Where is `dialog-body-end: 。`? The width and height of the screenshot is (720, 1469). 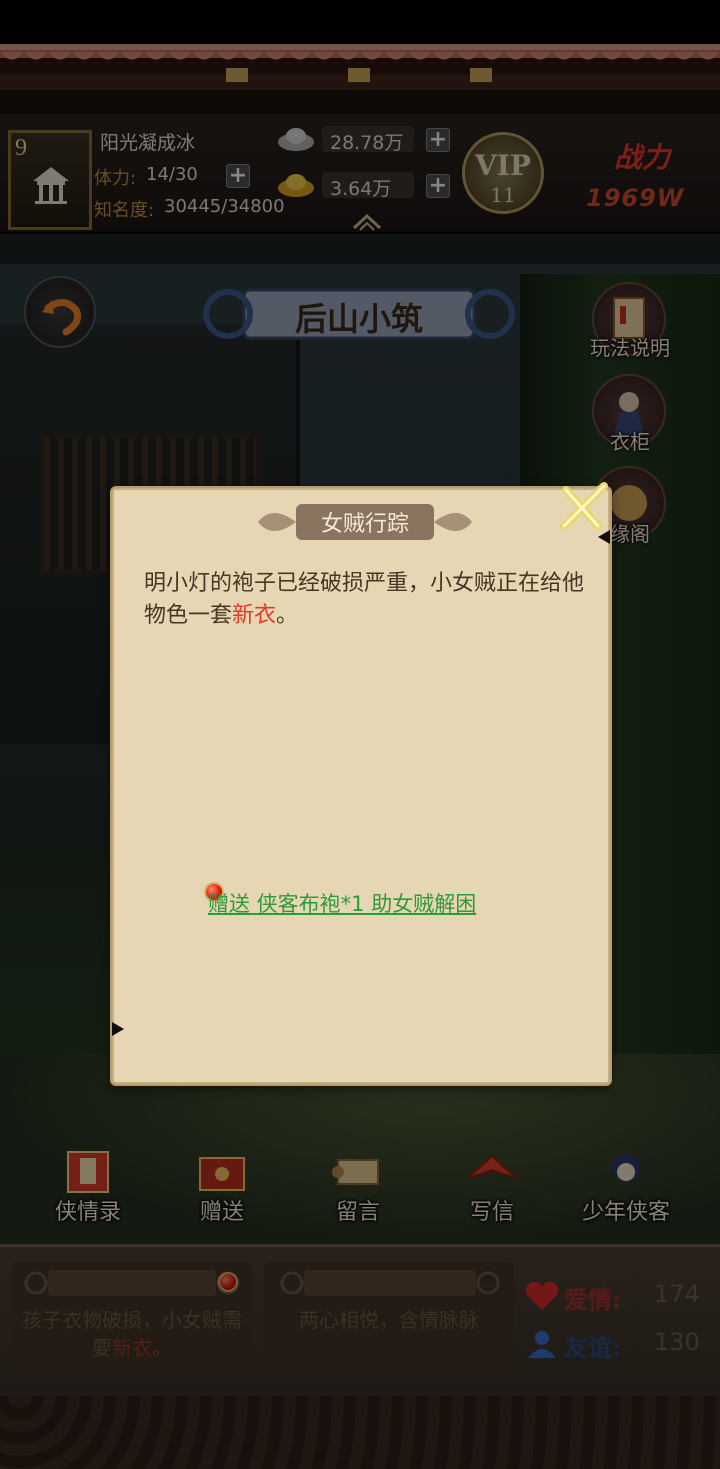
dialog-body-end: 。 is located at coordinates (287, 615).